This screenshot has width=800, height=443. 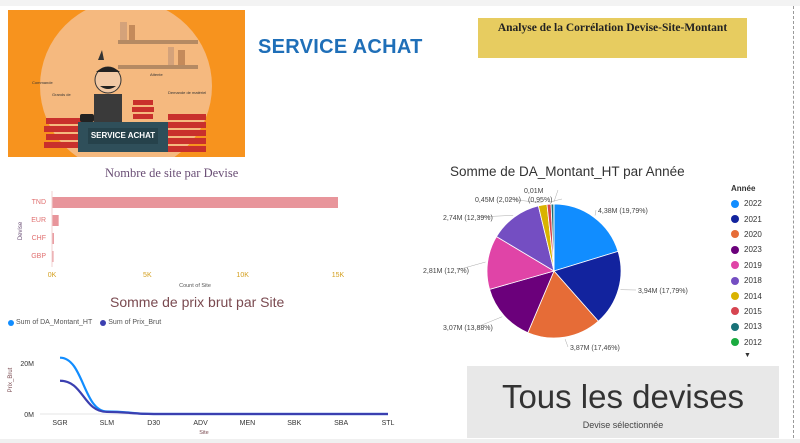 I want to click on legend-label-montant: Sum of DA_Montant_HT, so click(x=54, y=322).